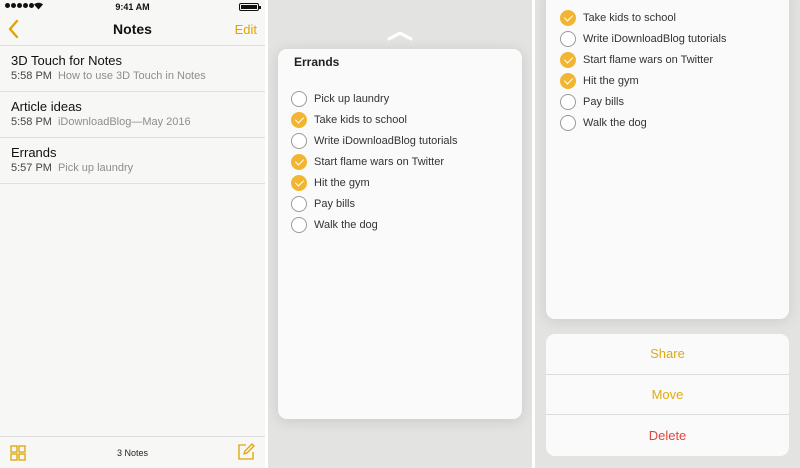 This screenshot has height=468, width=800. What do you see at coordinates (246, 452) in the screenshot?
I see `compose-icon` at bounding box center [246, 452].